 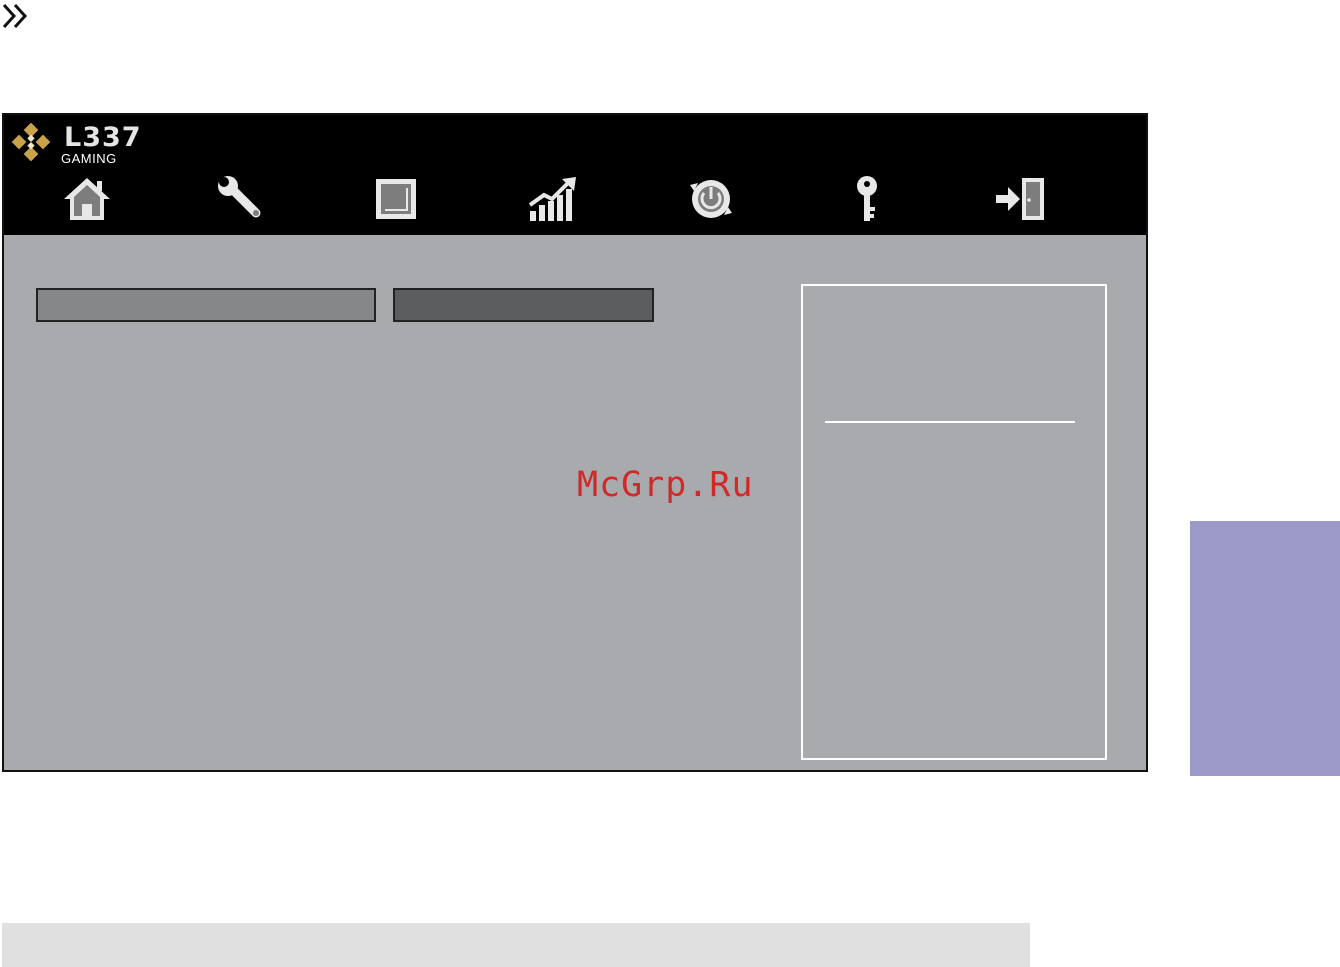 What do you see at coordinates (241, 199) in the screenshot?
I see `nav-wrench-icon` at bounding box center [241, 199].